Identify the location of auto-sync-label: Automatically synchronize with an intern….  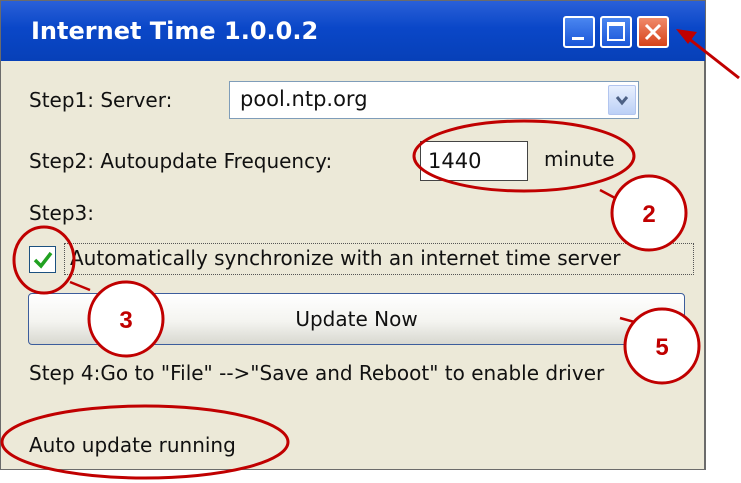
(379, 259).